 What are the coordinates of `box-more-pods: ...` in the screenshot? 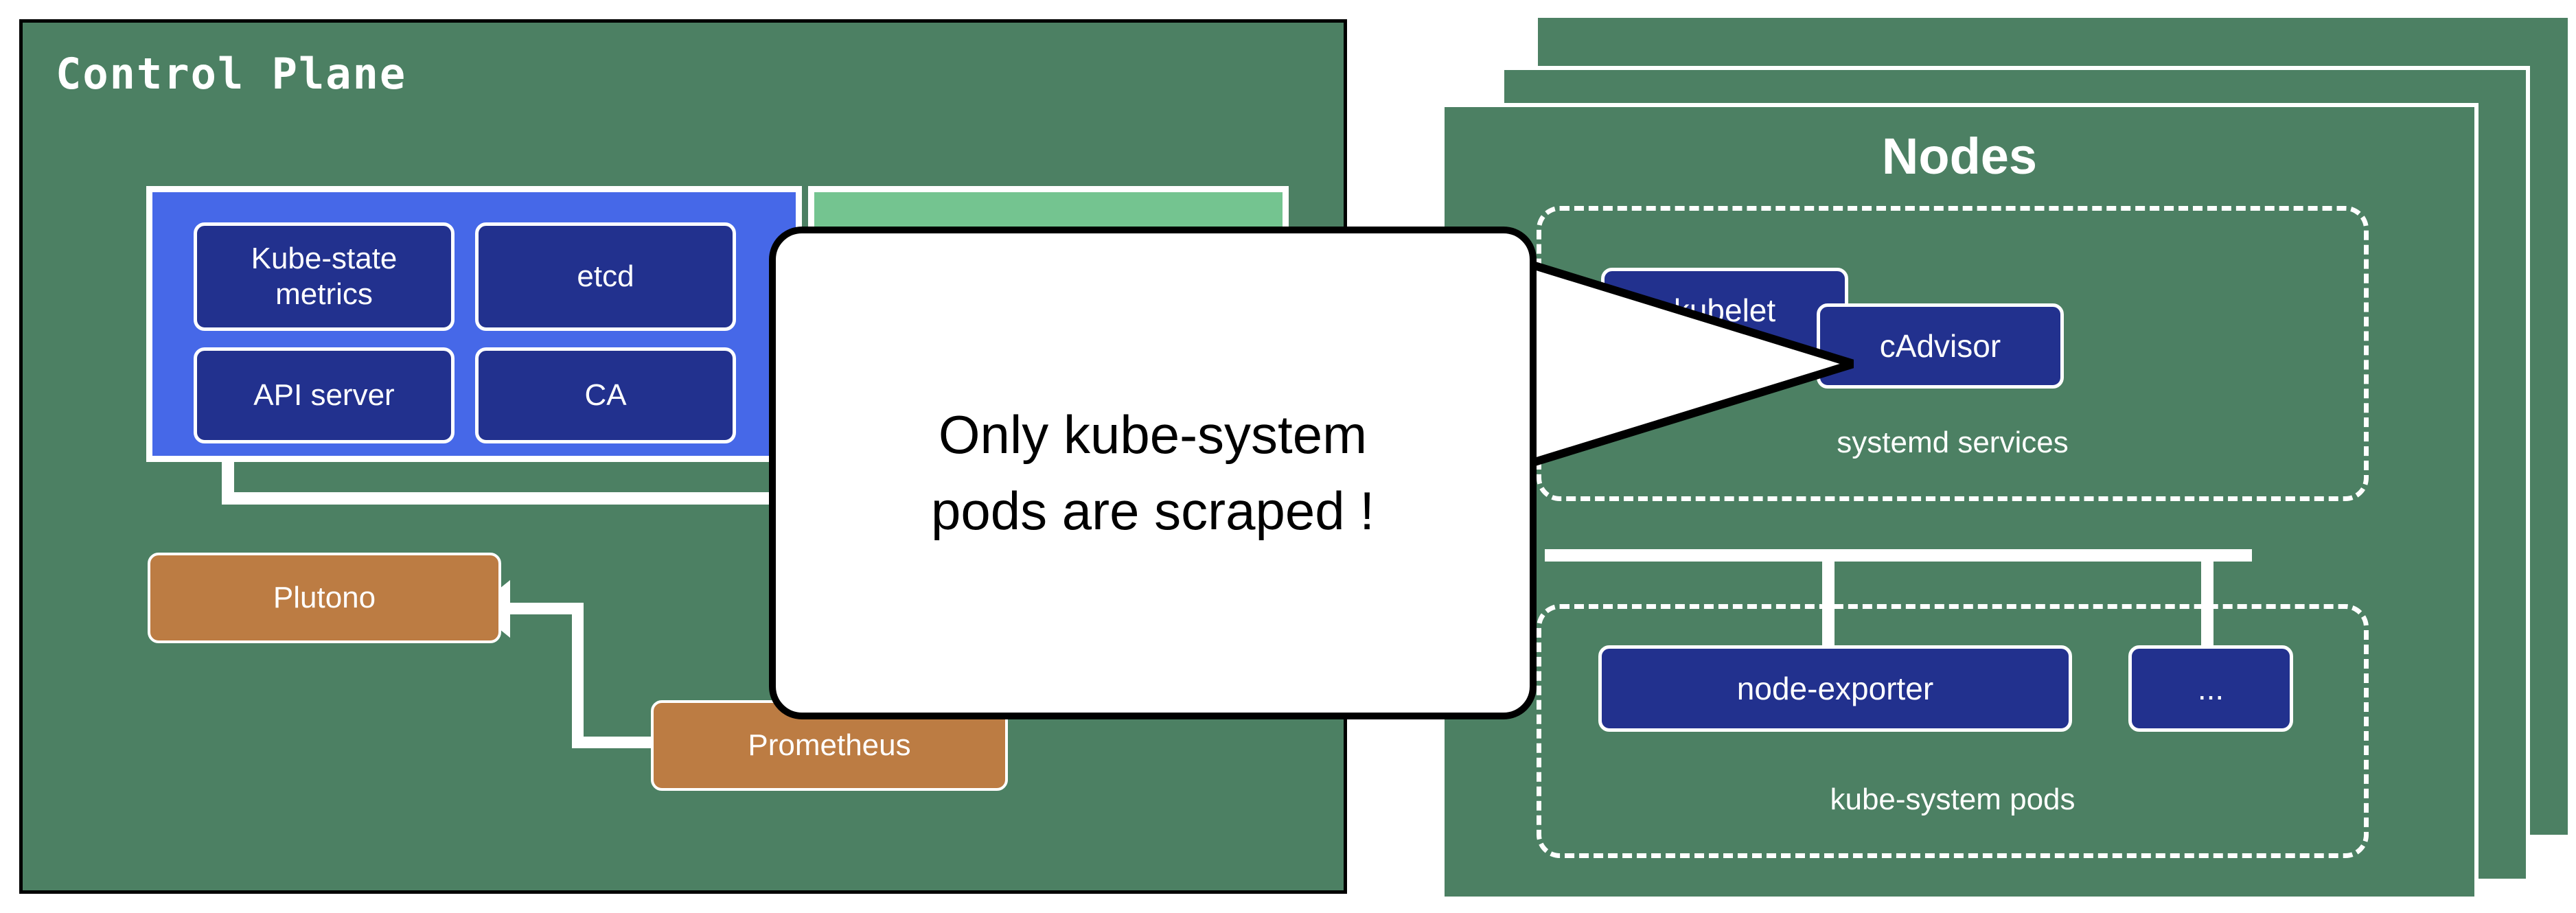 It's located at (2210, 688).